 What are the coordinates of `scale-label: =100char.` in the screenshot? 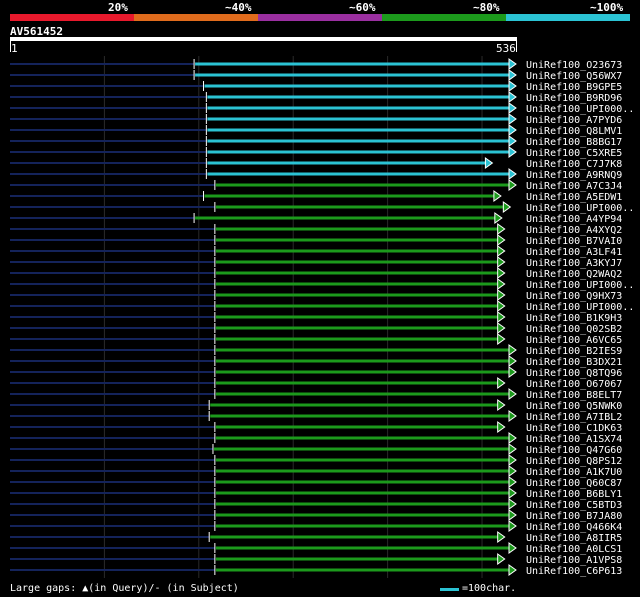 It's located at (489, 588).